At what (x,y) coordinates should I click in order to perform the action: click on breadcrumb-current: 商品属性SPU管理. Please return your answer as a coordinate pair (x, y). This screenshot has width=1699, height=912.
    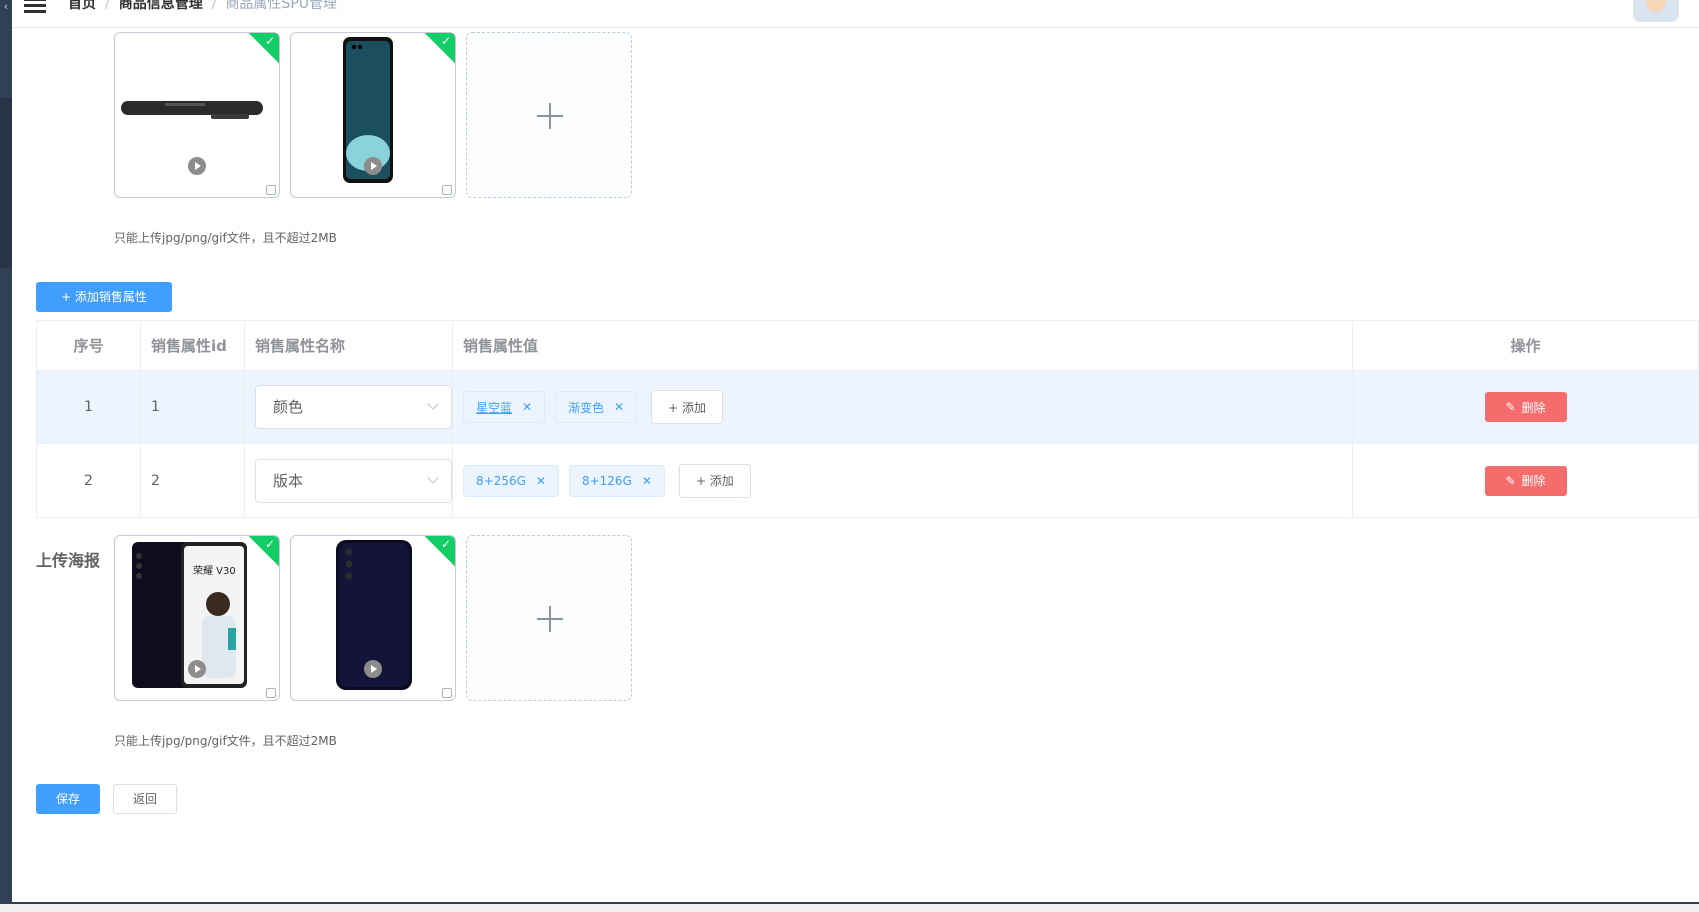
    Looking at the image, I should click on (281, 6).